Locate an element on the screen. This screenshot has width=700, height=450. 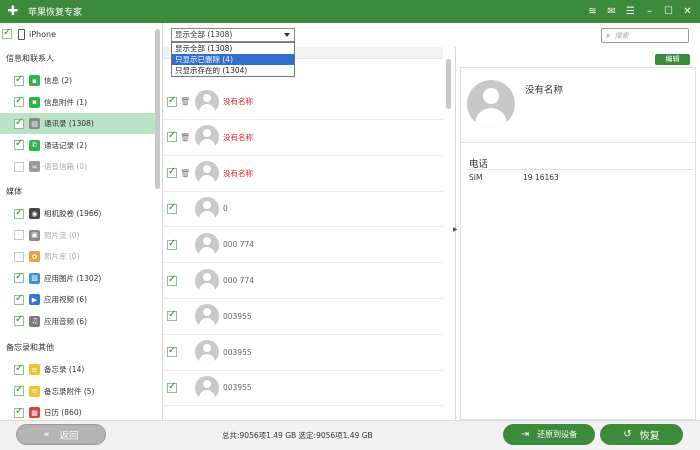
sidebar-item: ▶ 应用视频 (6) is located at coordinates (77, 299).